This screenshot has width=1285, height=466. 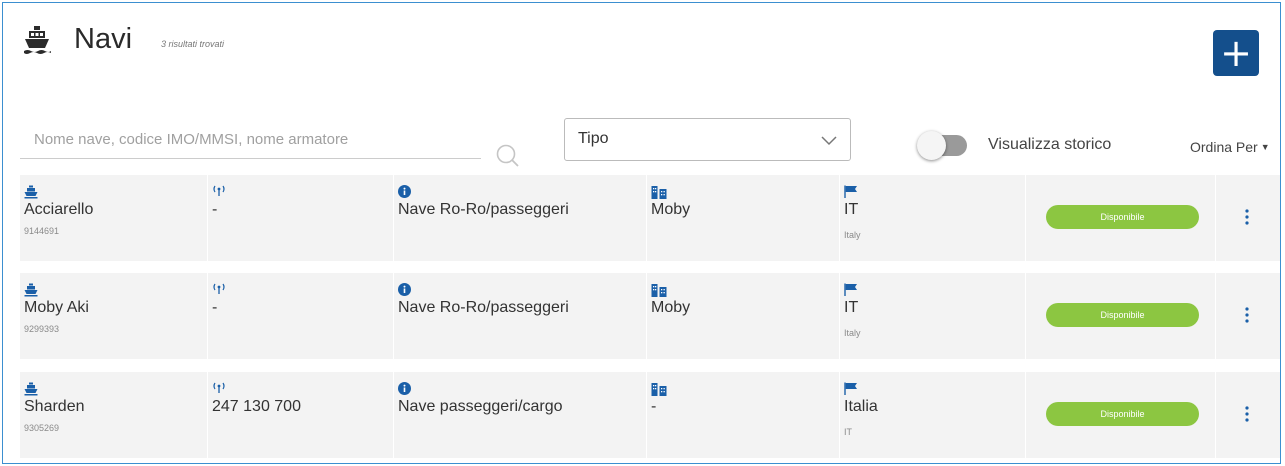 What do you see at coordinates (114, 316) in the screenshot?
I see `name-cell: Moby Aki 9299393` at bounding box center [114, 316].